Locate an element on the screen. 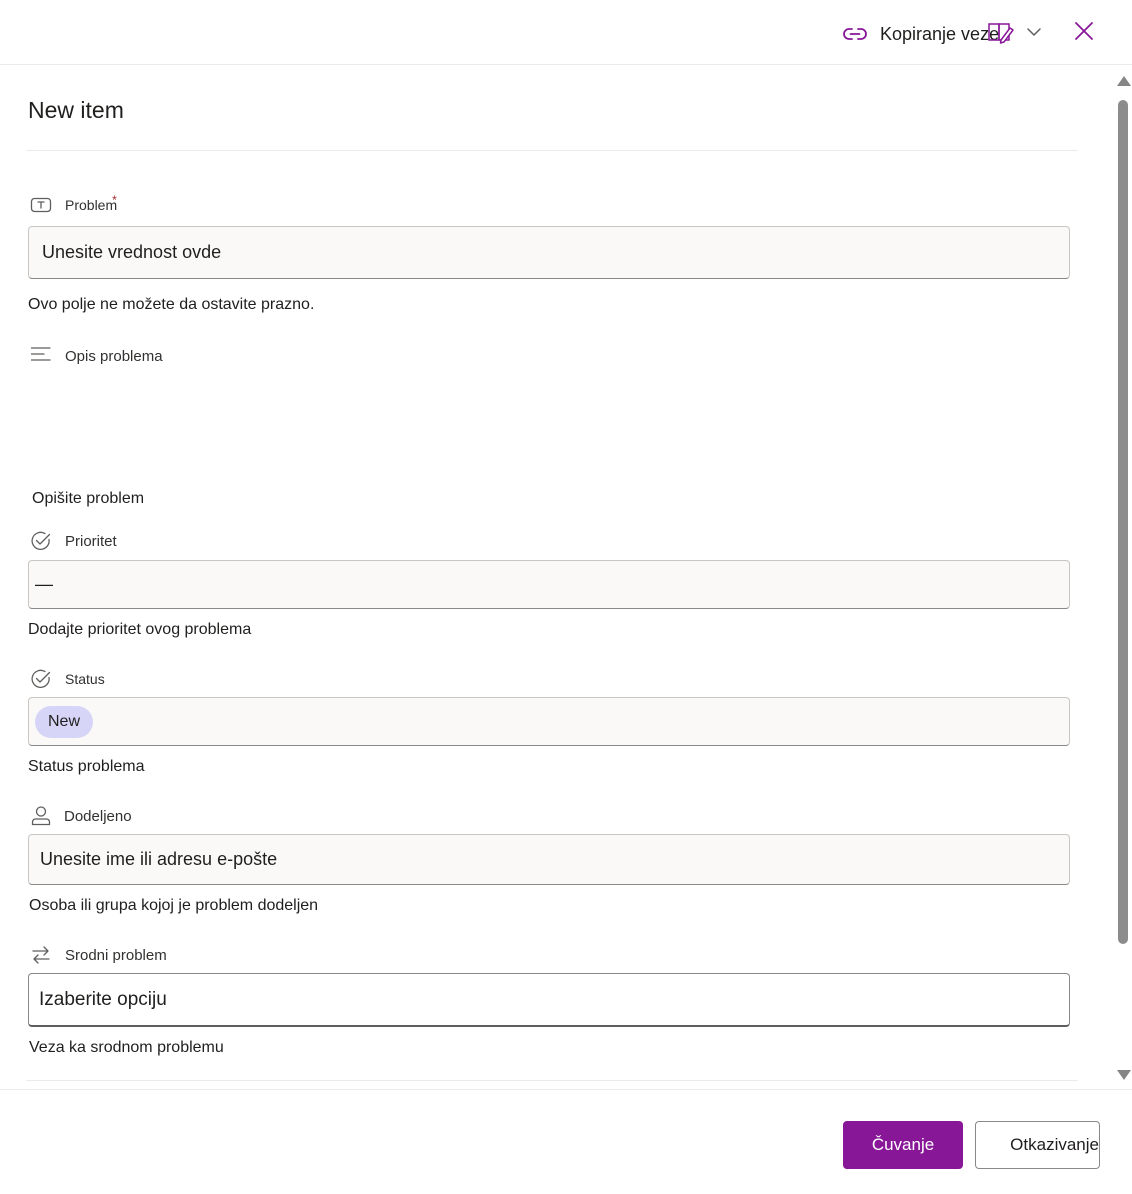 This screenshot has height=1194, width=1132. related-field-label: Srodni problem is located at coordinates (98, 955).